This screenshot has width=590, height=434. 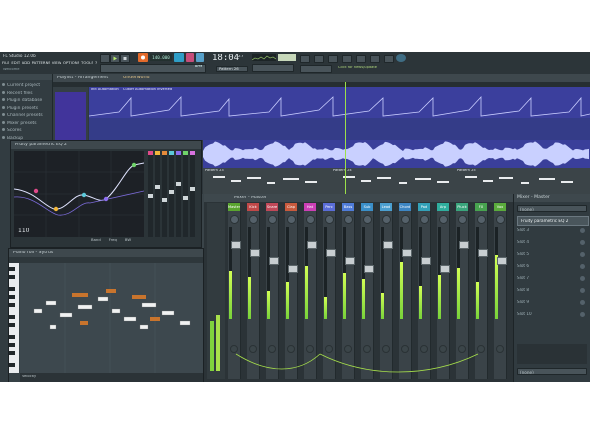 What do you see at coordinates (329, 207) in the screenshot?
I see `mixer-channel-label: Perc` at bounding box center [329, 207].